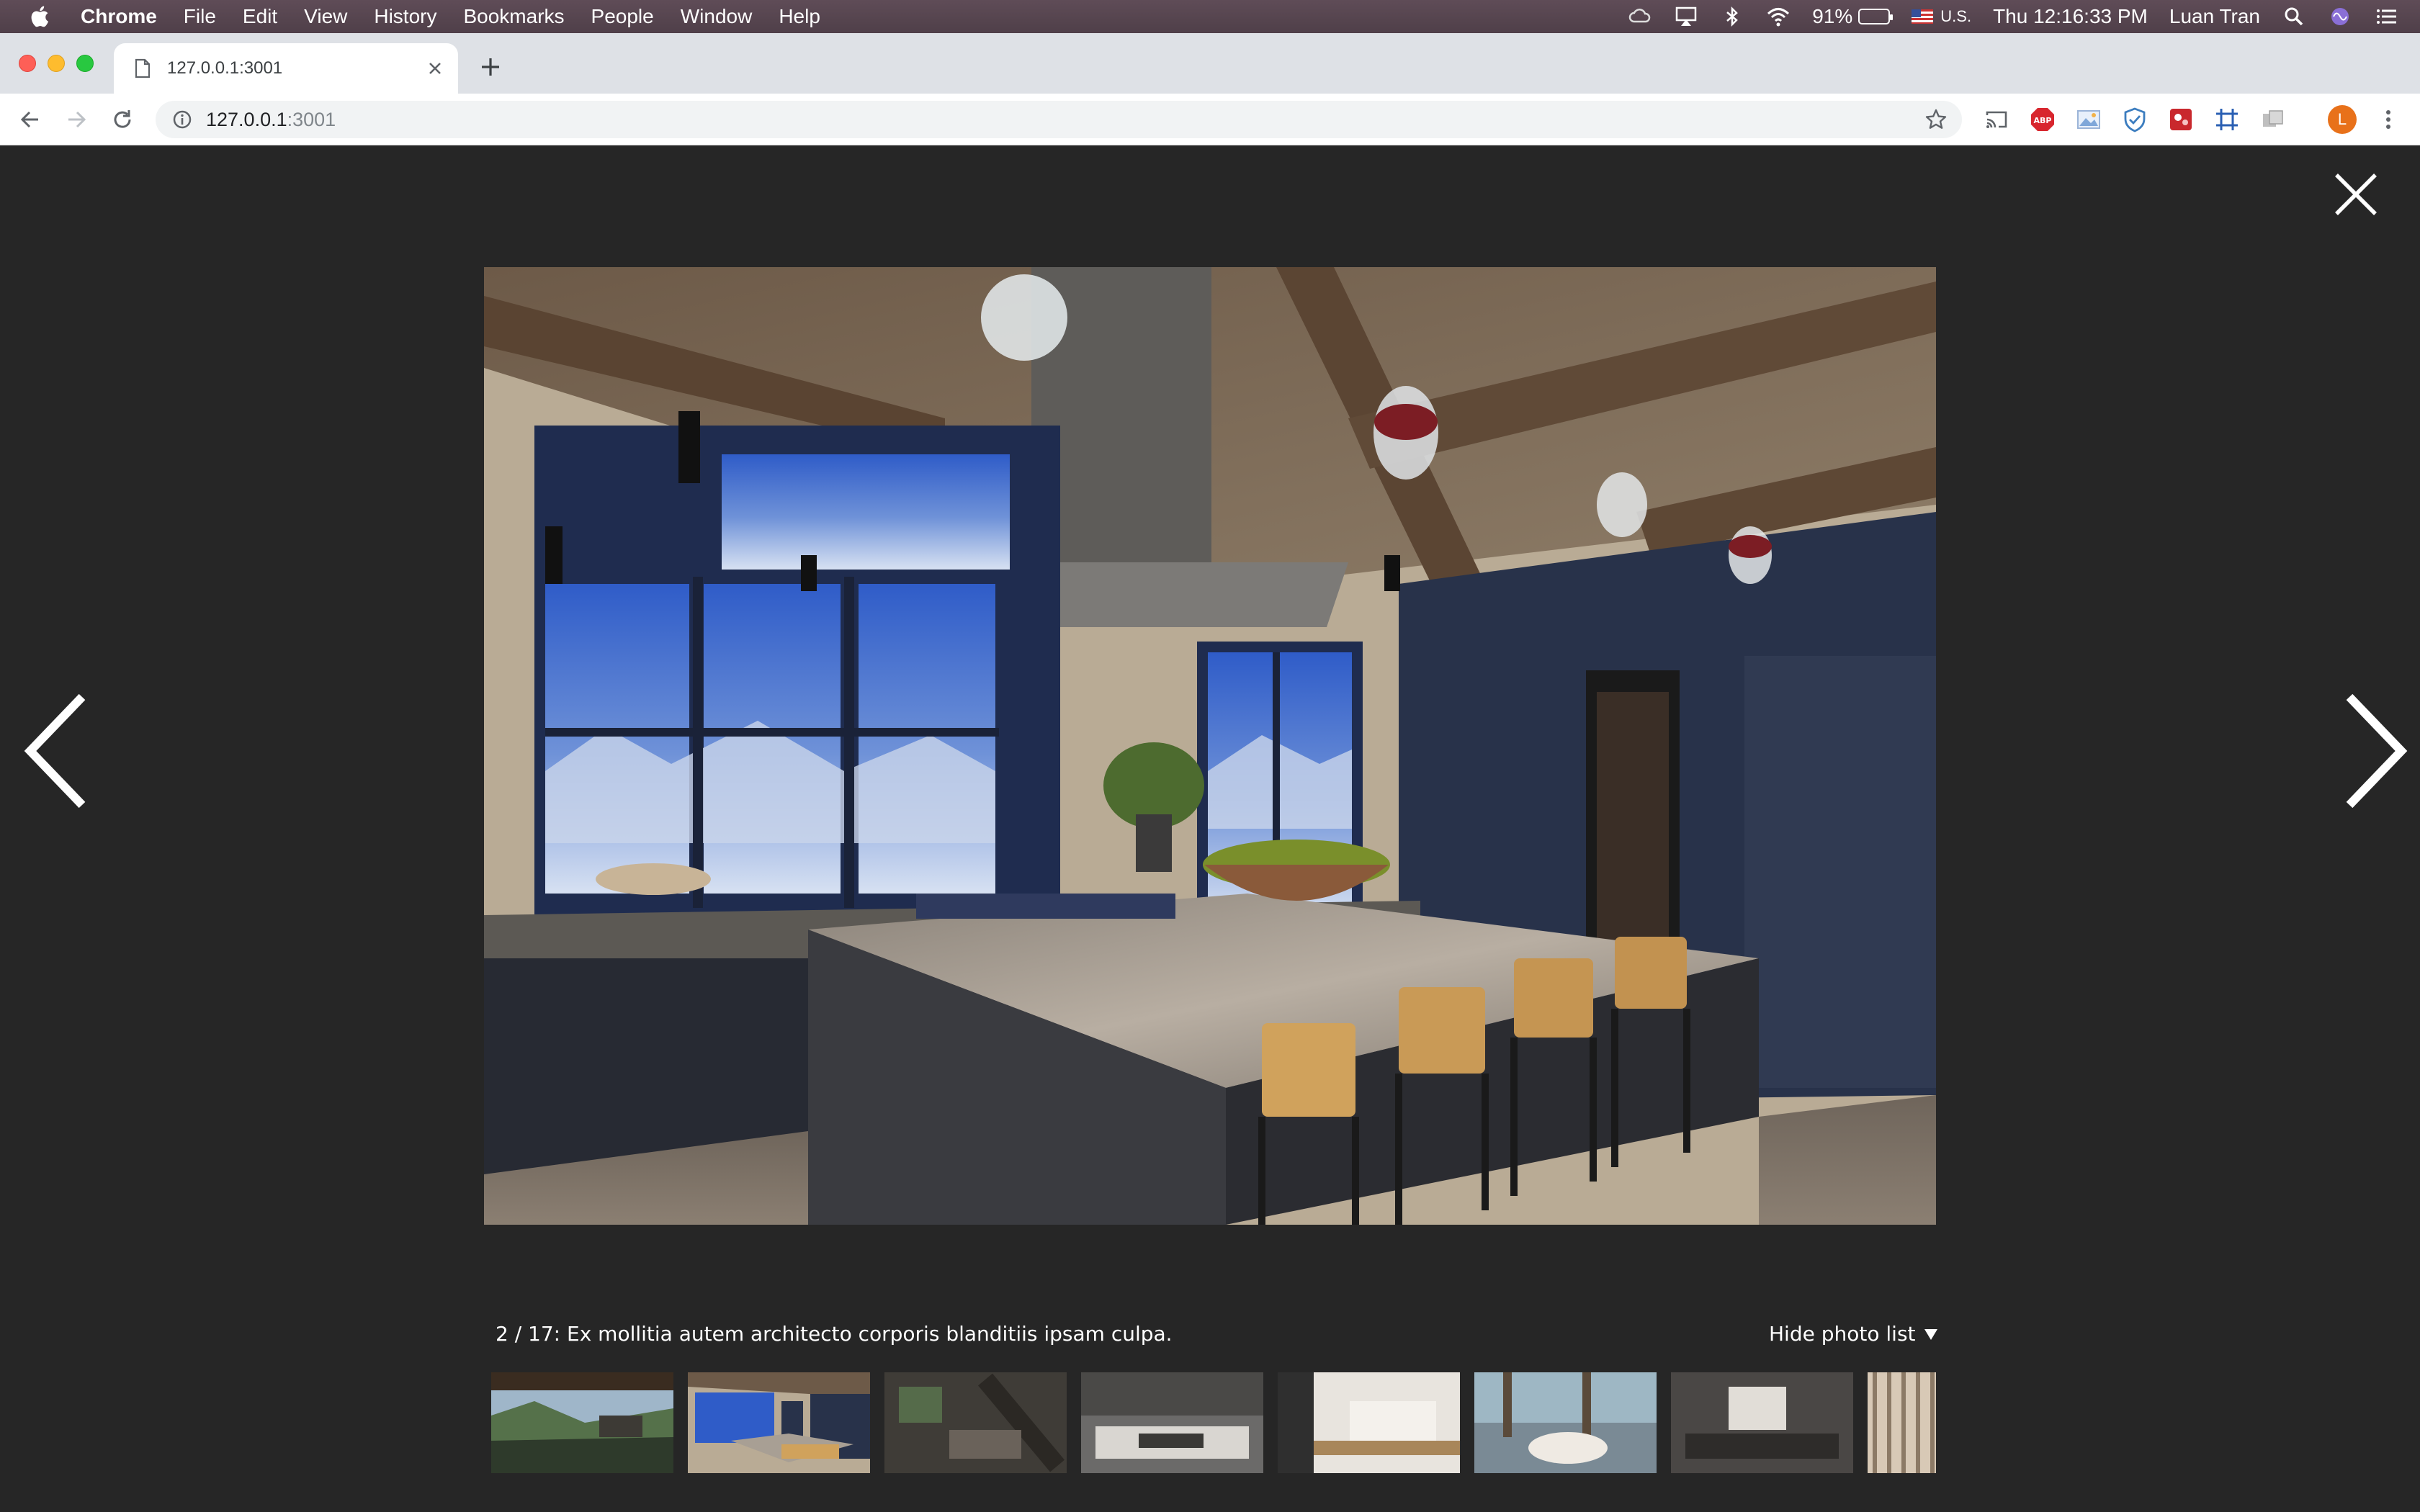 The width and height of the screenshot is (2420, 1512). Describe the element at coordinates (85, 63) in the screenshot. I see `zoom-window-button` at that location.